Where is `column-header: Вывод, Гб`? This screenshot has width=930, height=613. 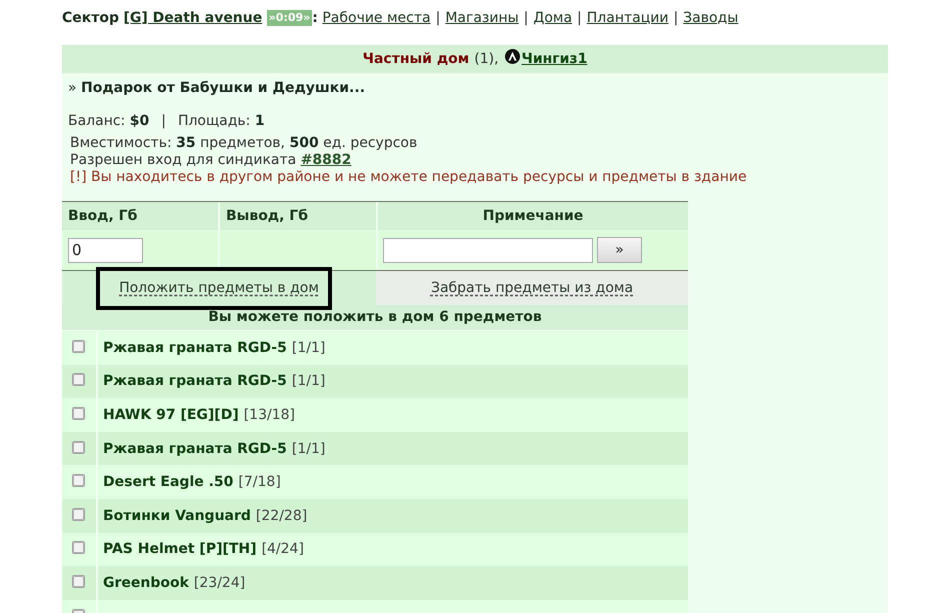
column-header: Вывод, Гб is located at coordinates (297, 216).